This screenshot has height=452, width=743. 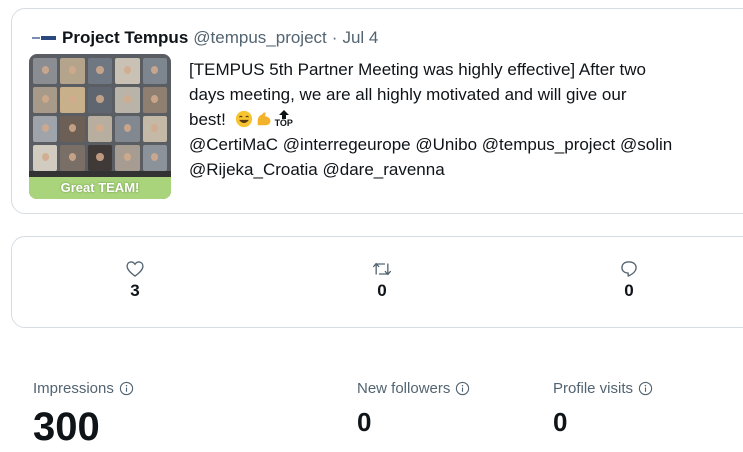 I want to click on impressions-label-row: Impressions, so click(x=83, y=388).